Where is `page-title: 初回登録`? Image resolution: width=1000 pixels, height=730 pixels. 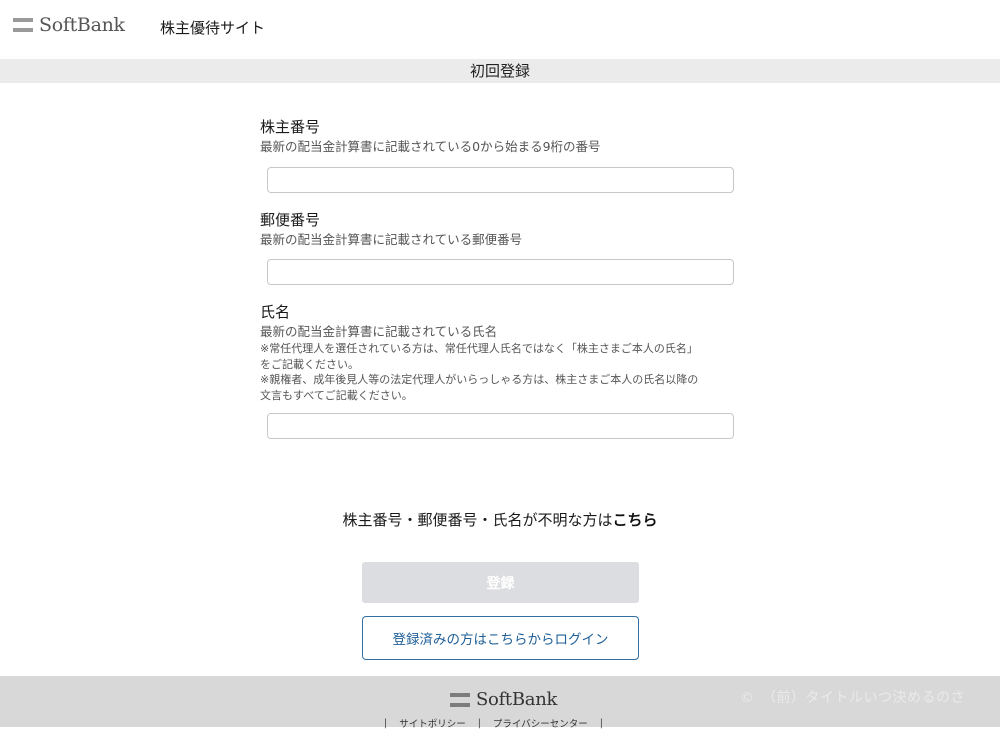 page-title: 初回登録 is located at coordinates (500, 71).